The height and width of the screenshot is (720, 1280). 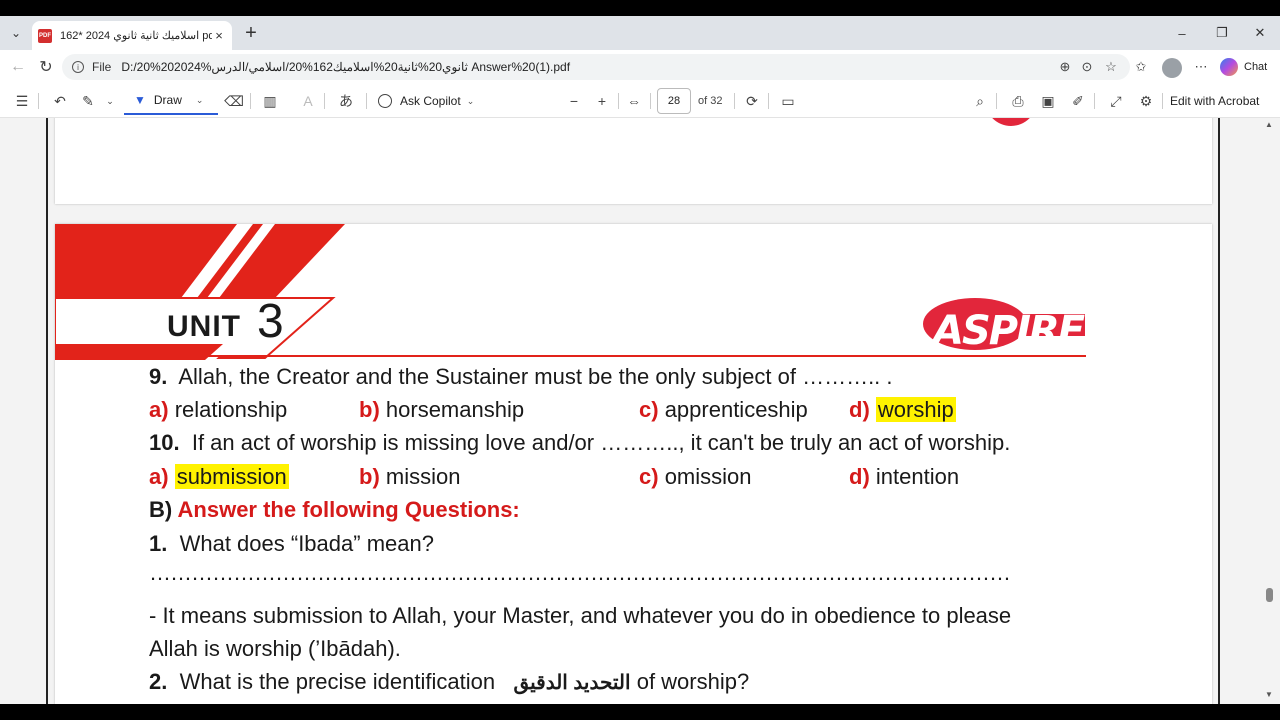 I want to click on draw-label: Draw, so click(x=167, y=100).